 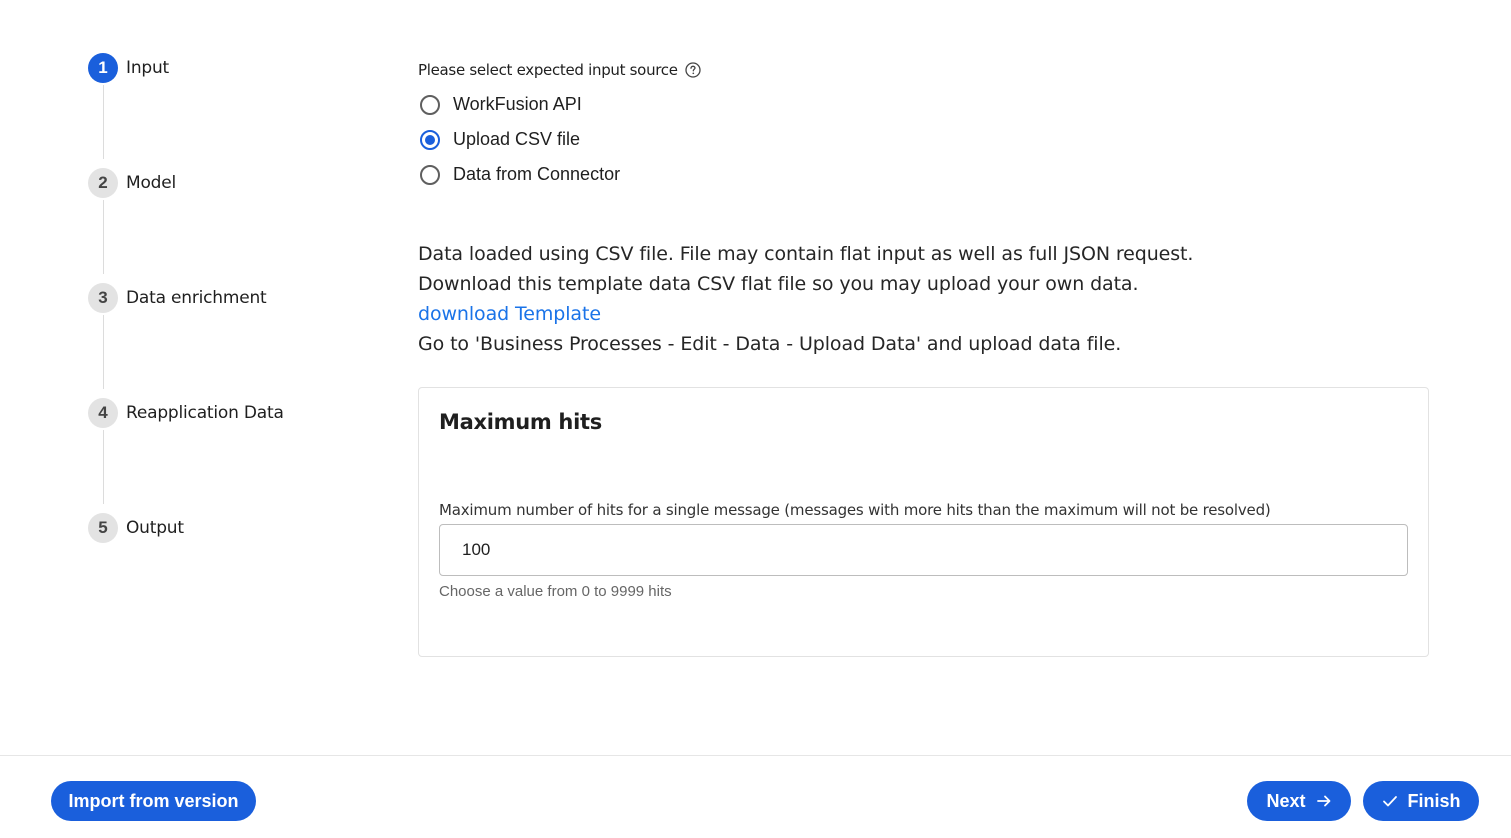 What do you see at coordinates (205, 413) in the screenshot?
I see `step-label: Reapplication Data` at bounding box center [205, 413].